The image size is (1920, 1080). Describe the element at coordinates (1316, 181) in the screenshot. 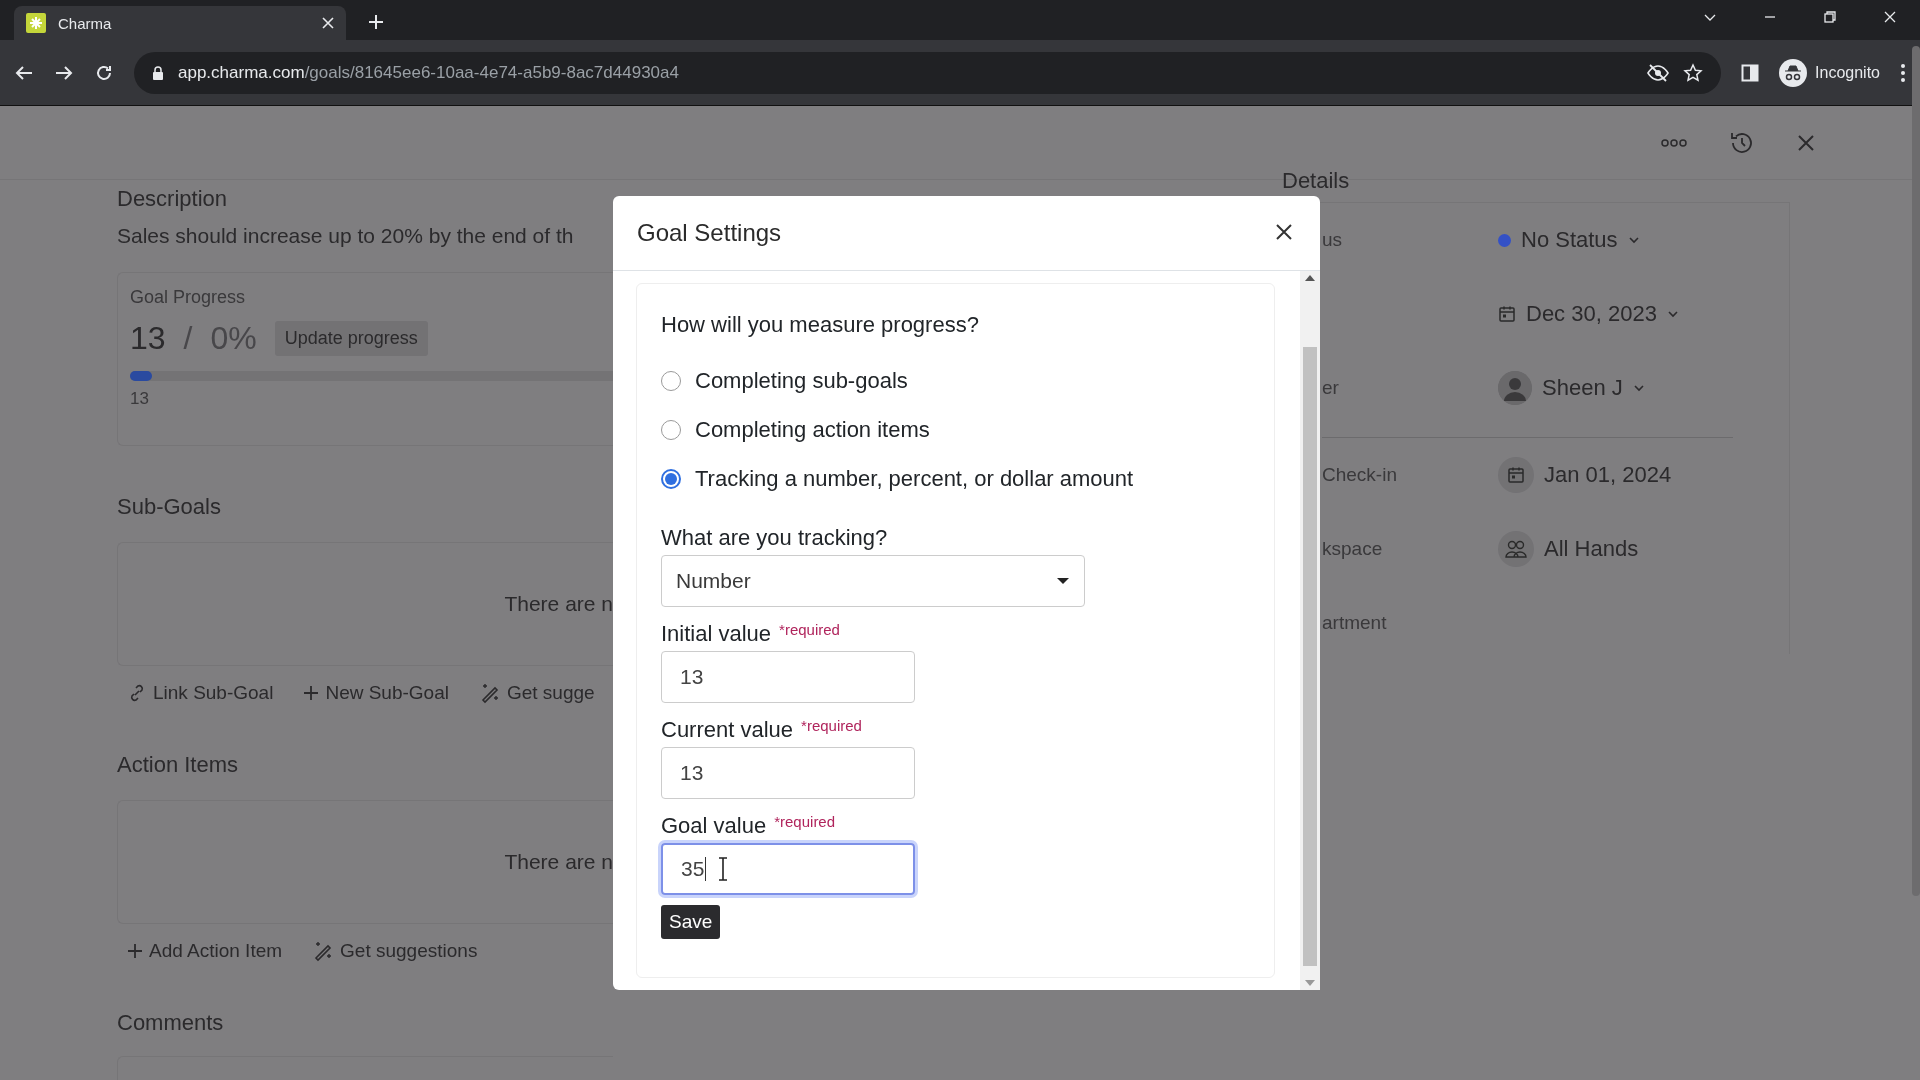

I see `section-heading: Details` at that location.